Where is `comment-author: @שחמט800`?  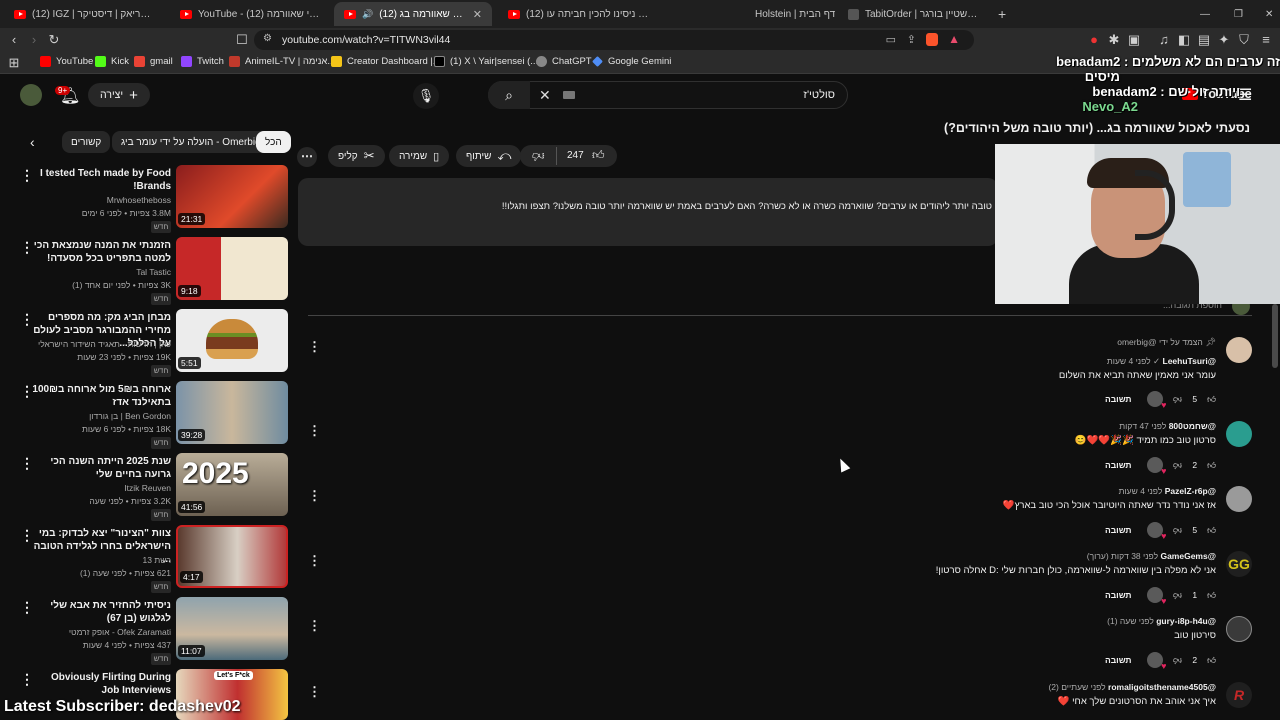 comment-author: @שחמט800 is located at coordinates (1192, 426).